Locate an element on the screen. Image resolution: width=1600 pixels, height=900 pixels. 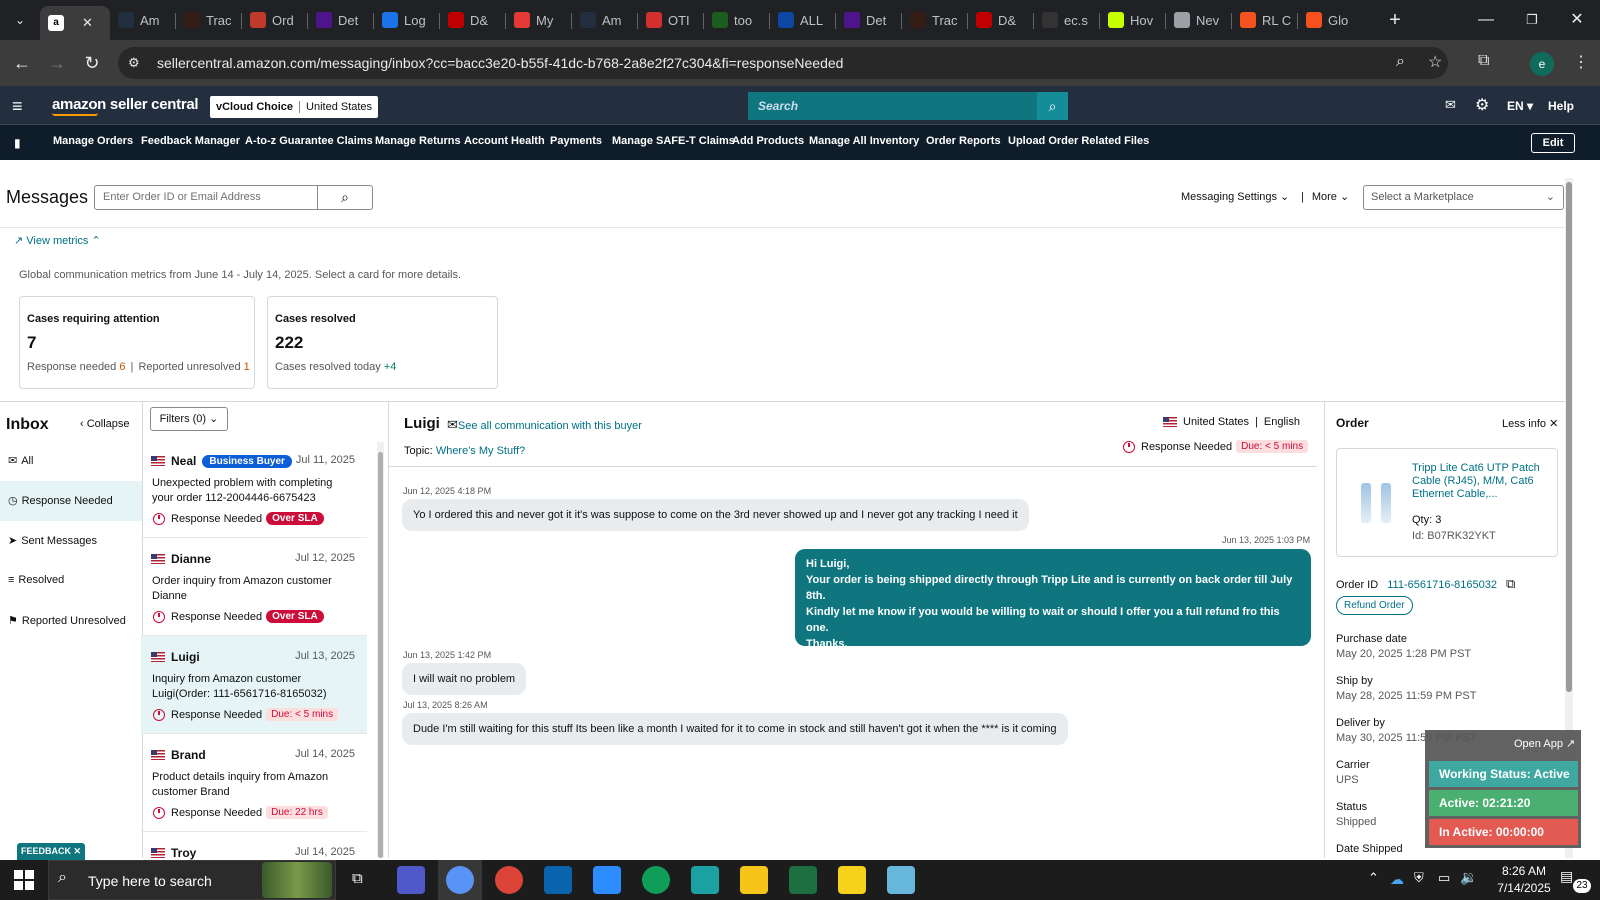
folder-resolved: ≡ Resolved is located at coordinates (36, 580).